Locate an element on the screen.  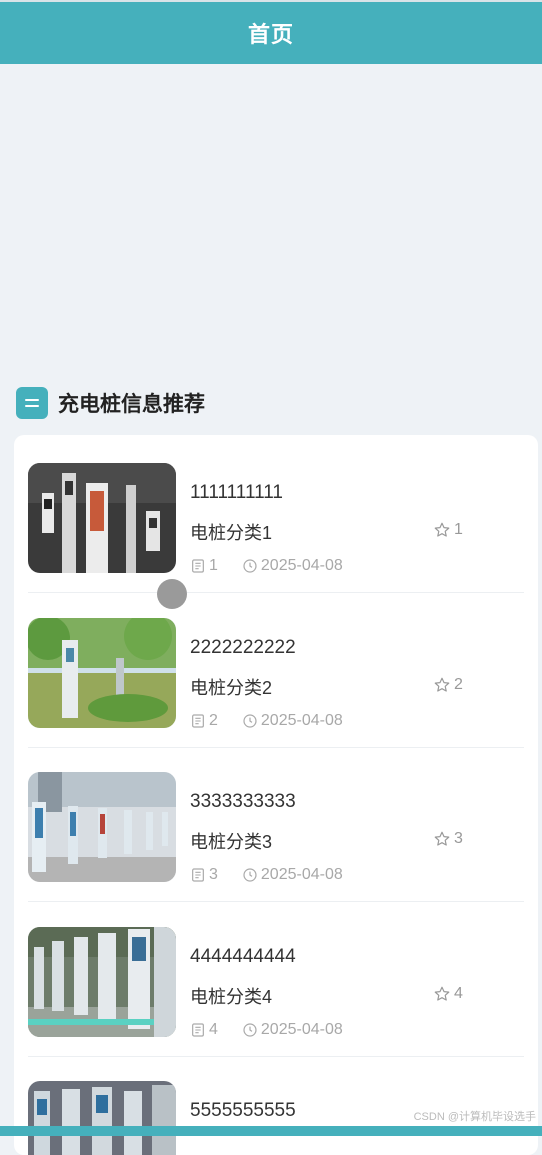
list-item: 4444444444 电桩分类4 4 4 2025-04-08 is located at coordinates (276, 985).